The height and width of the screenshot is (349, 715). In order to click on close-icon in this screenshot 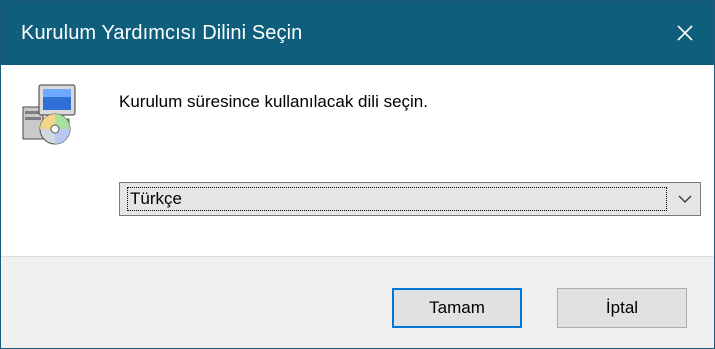, I will do `click(685, 33)`.